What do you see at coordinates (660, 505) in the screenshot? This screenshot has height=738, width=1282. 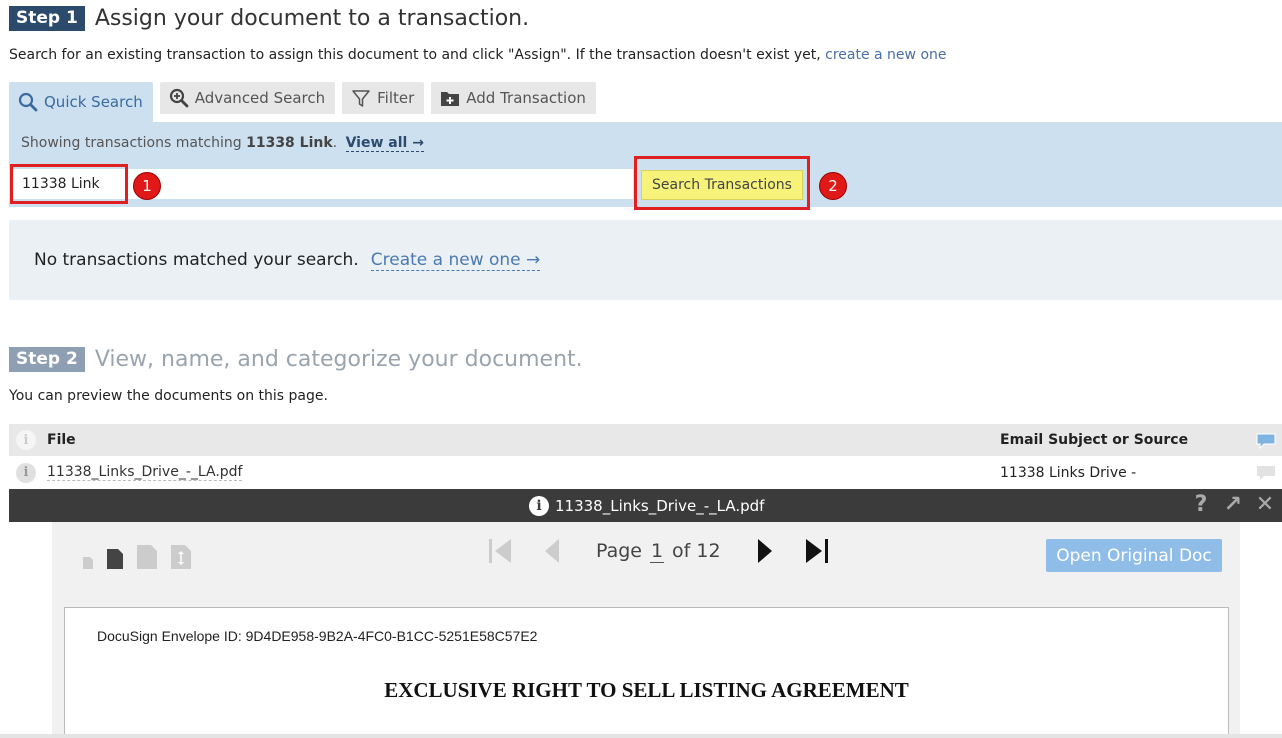 I see `viewer-file-name: 11338_Links_Drive_-_LA.pdf` at bounding box center [660, 505].